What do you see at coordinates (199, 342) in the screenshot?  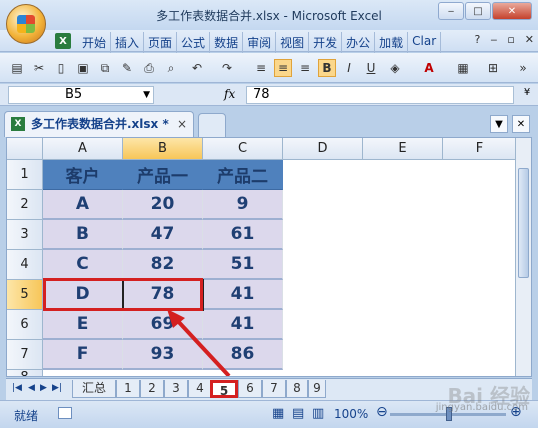 I see `pointer-arrow-icon` at bounding box center [199, 342].